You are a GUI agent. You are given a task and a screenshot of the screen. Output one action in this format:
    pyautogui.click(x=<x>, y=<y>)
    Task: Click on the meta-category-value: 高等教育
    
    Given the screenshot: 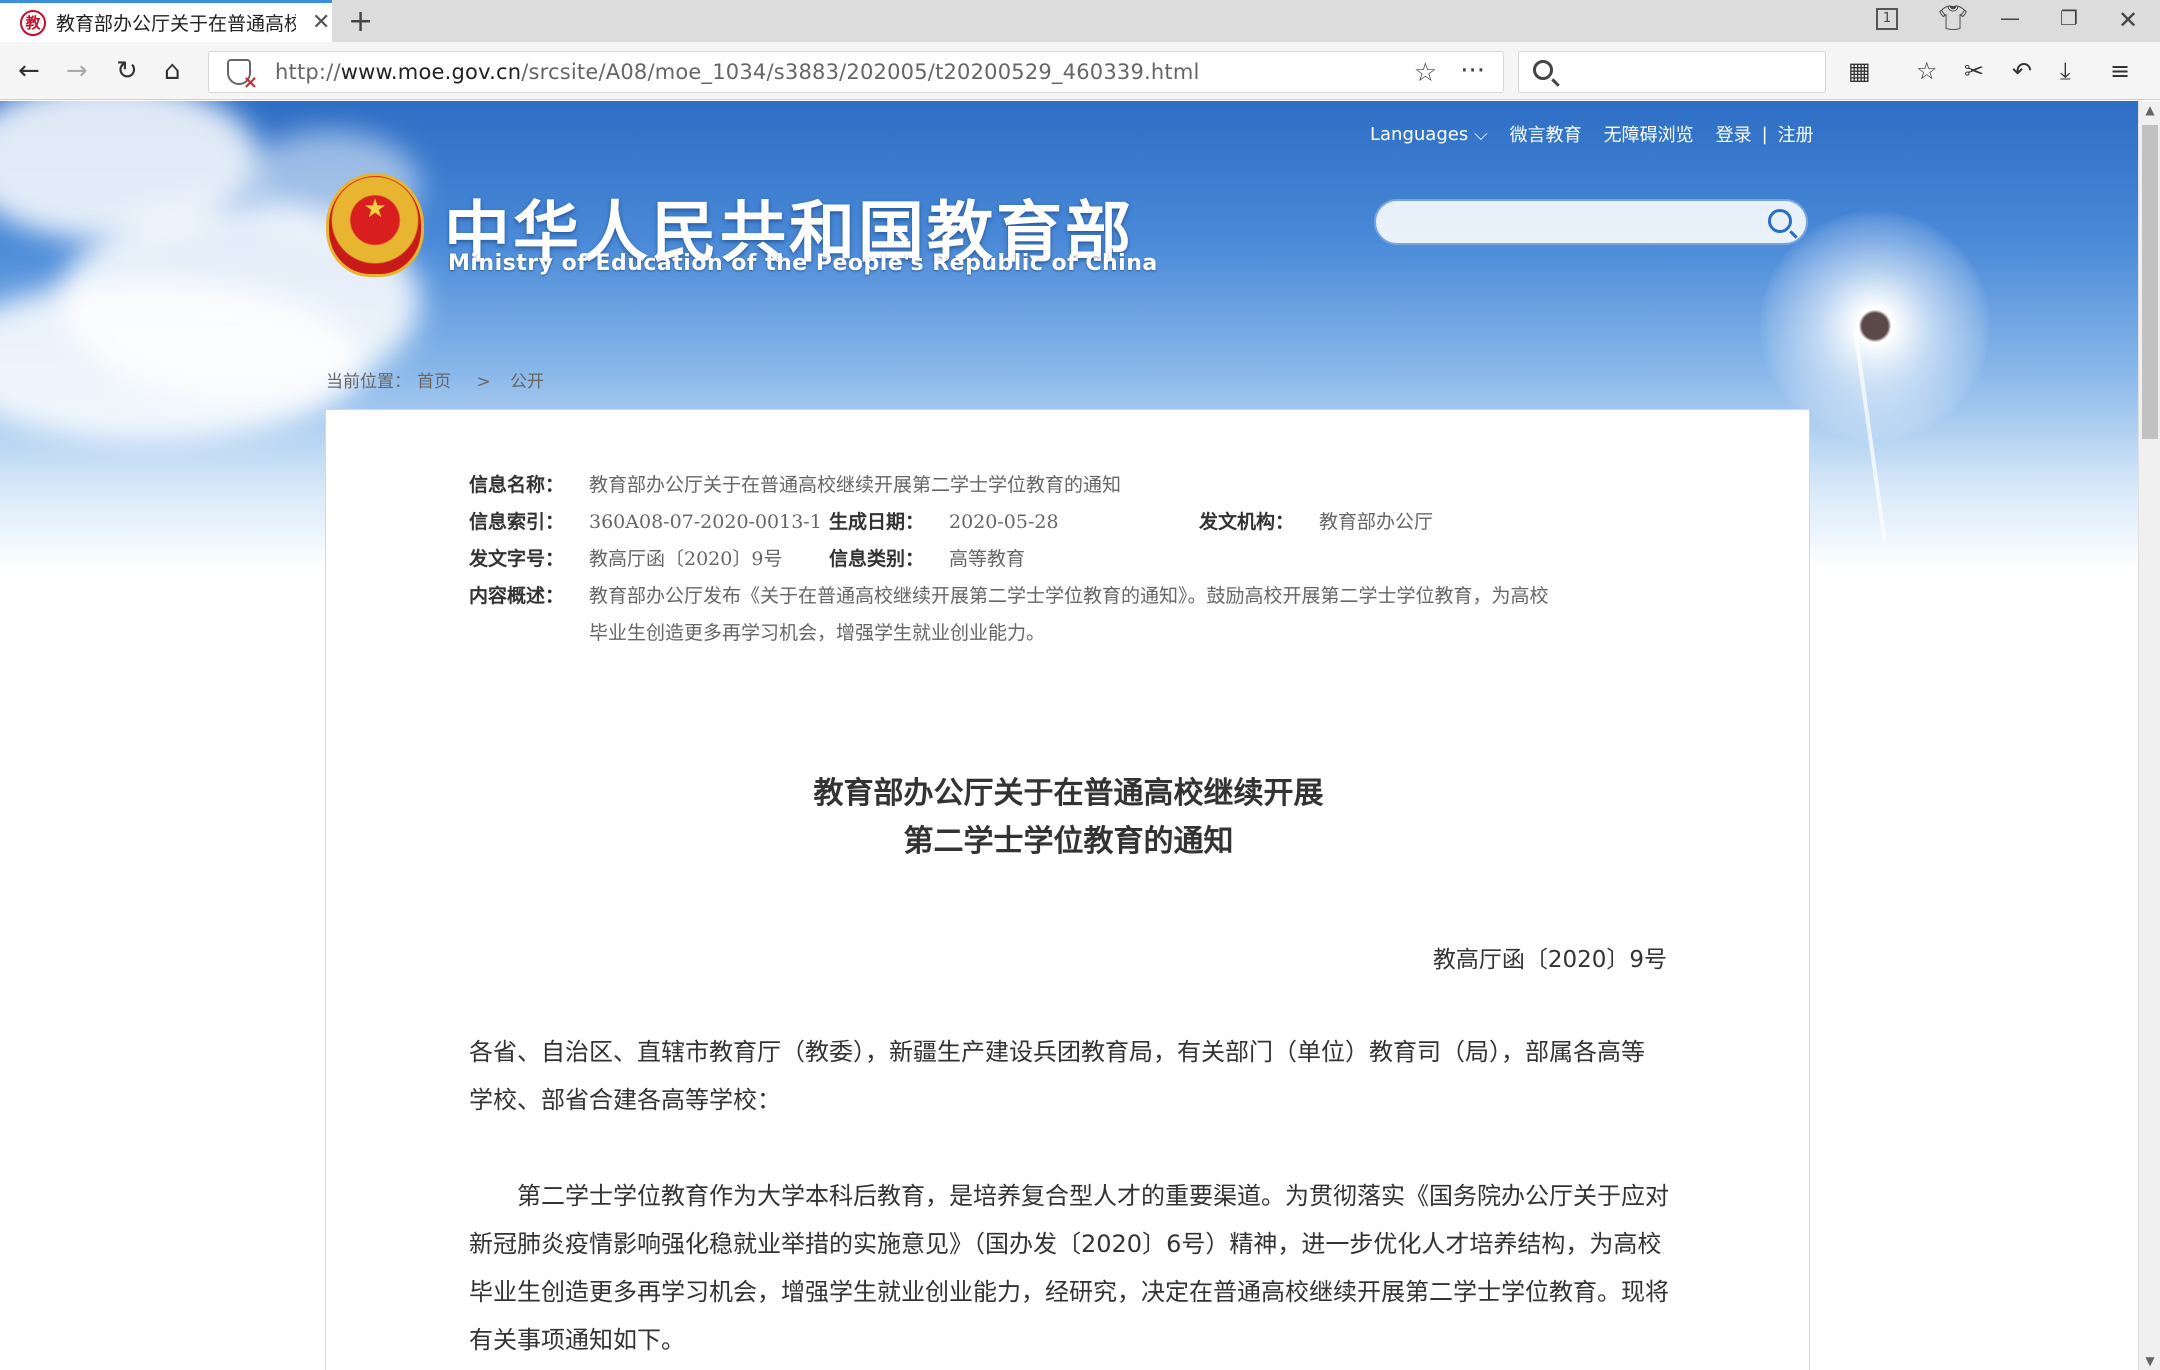 What is the action you would take?
    pyautogui.click(x=987, y=559)
    